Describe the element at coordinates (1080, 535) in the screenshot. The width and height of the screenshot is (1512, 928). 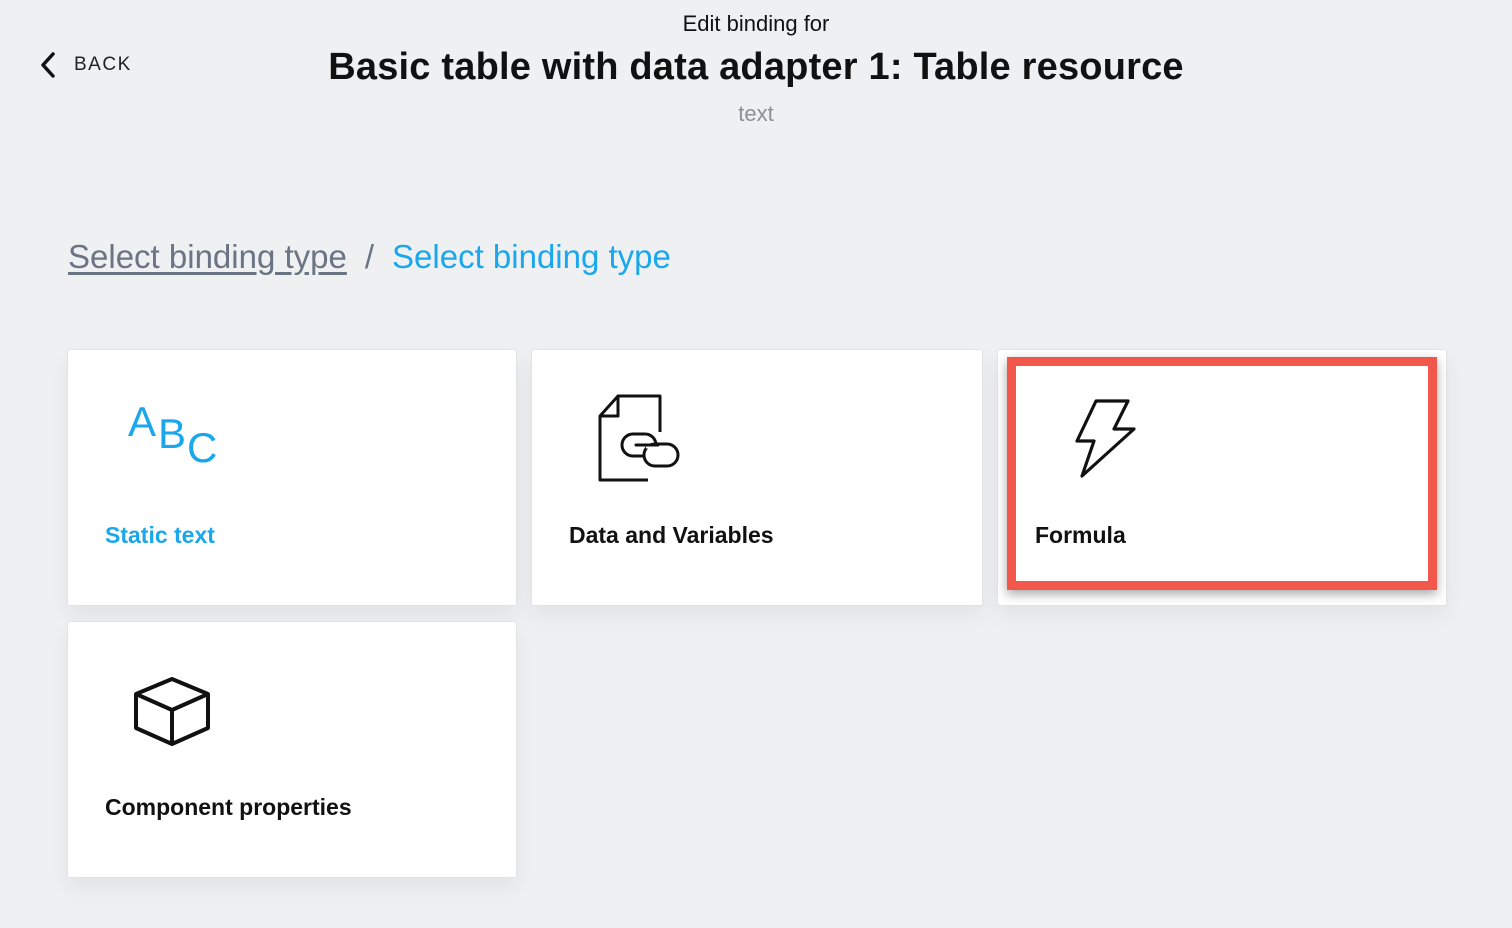
I see `binding-card-label: Formula` at that location.